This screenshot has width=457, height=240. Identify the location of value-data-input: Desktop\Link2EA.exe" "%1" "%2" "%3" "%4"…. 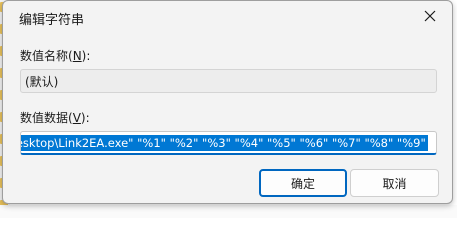
(228, 143).